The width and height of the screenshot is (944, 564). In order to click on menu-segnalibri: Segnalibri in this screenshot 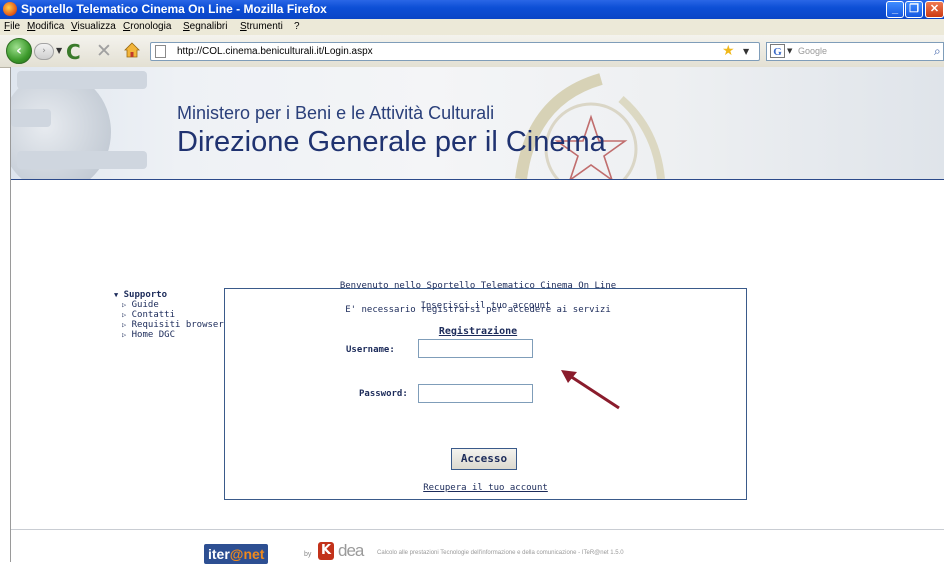, I will do `click(205, 26)`.